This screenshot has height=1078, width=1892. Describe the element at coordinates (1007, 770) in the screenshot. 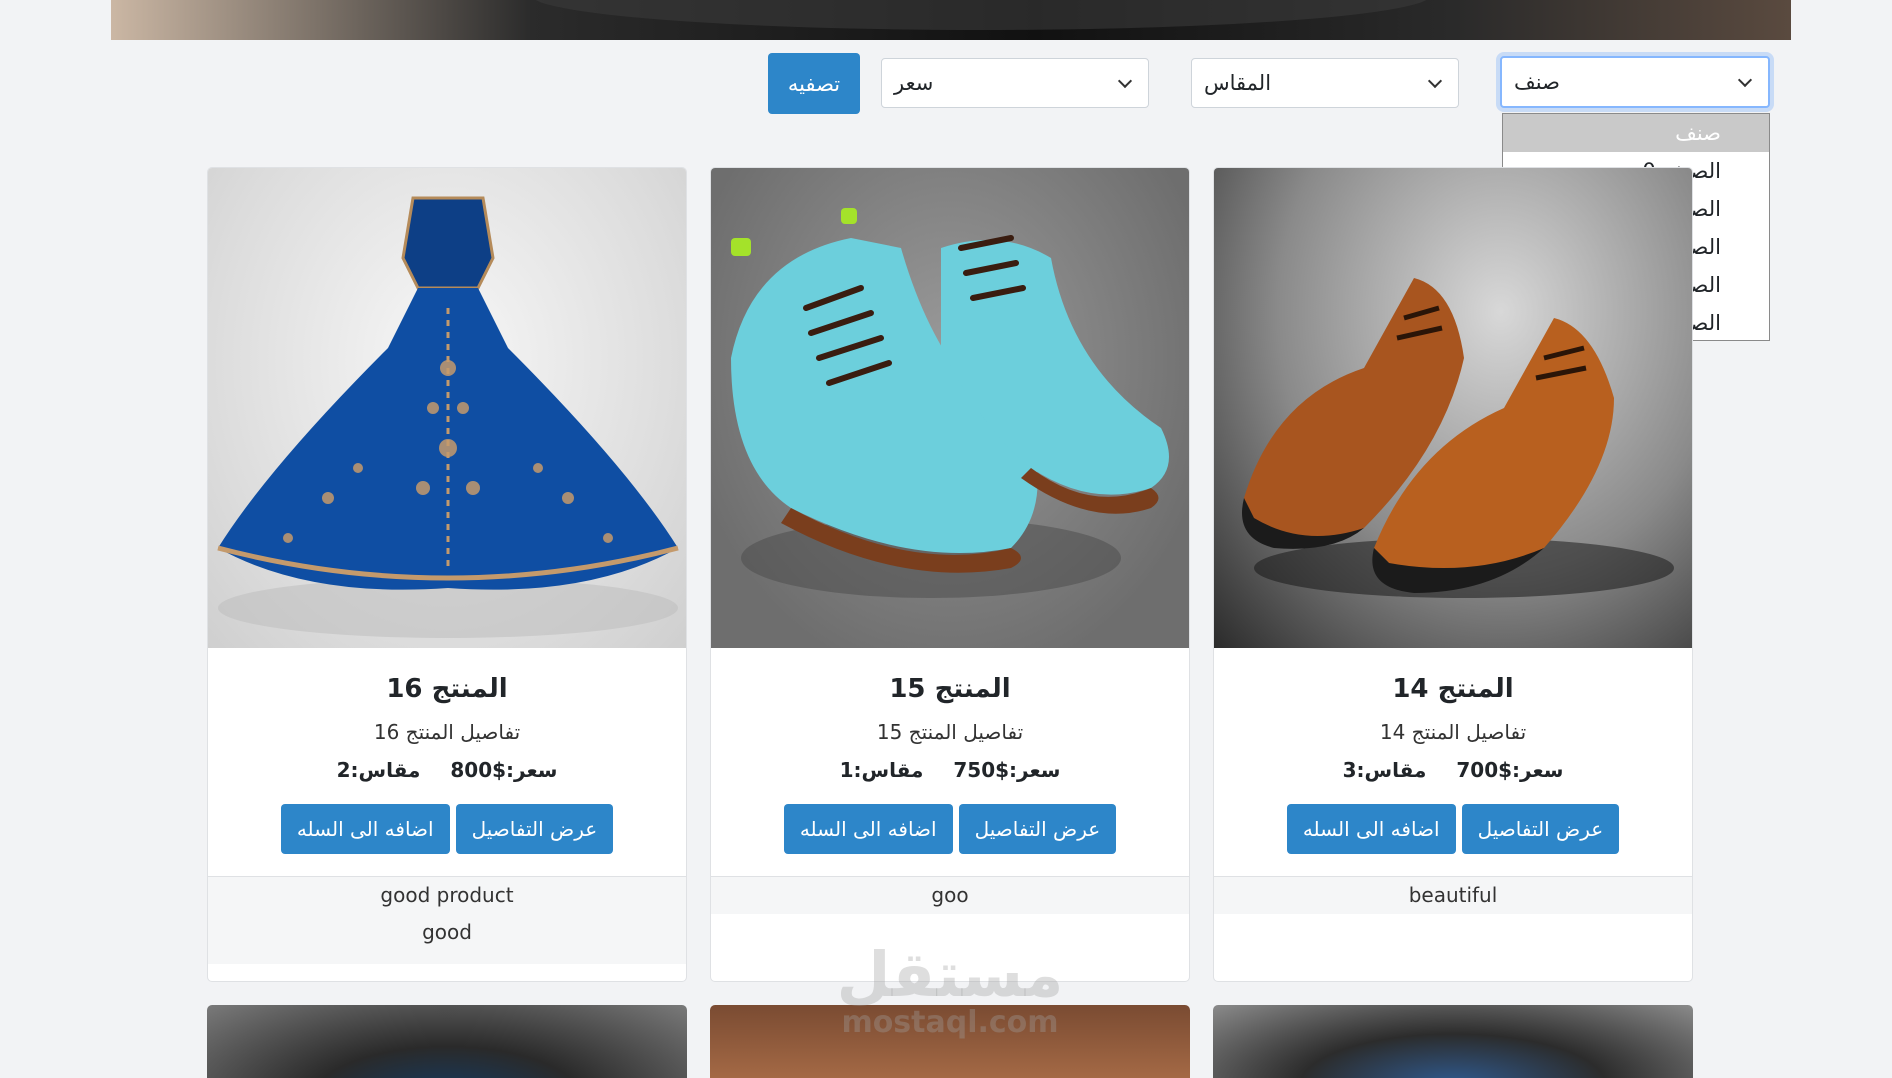

I see `product-price: سعر:$750` at that location.